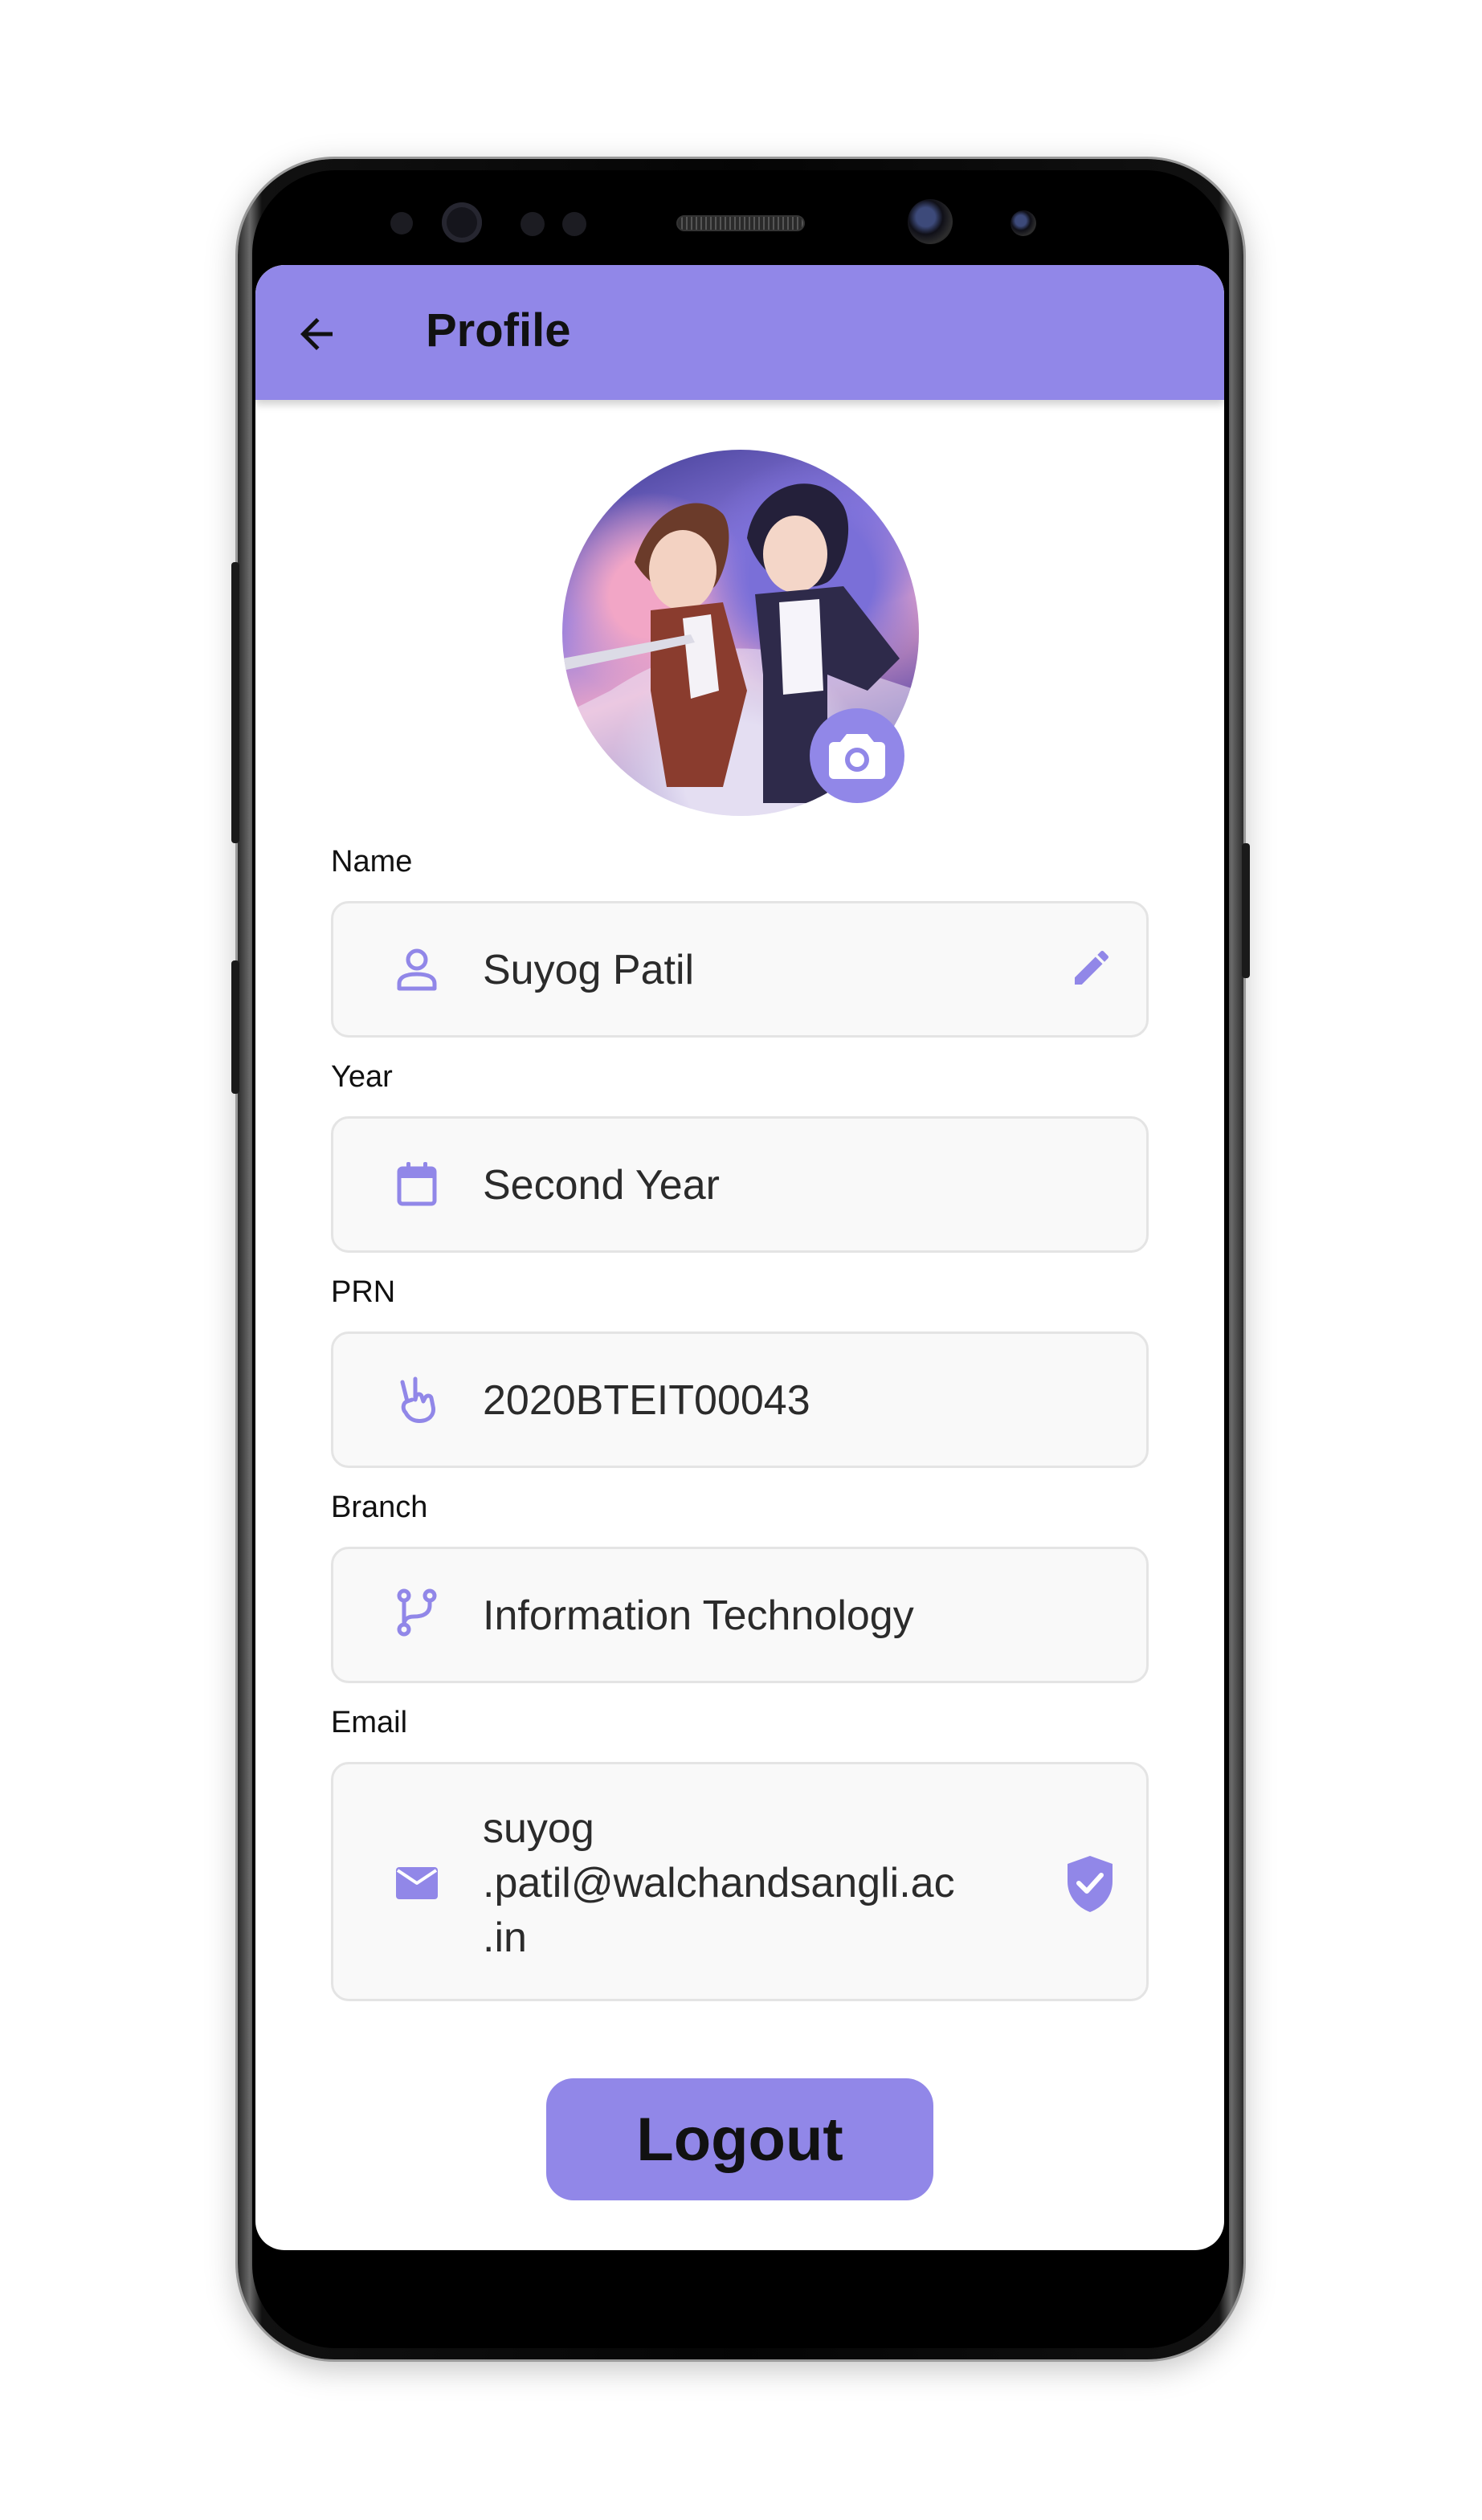 This screenshot has width=1482, height=2520. I want to click on year-field: Second Year, so click(740, 1184).